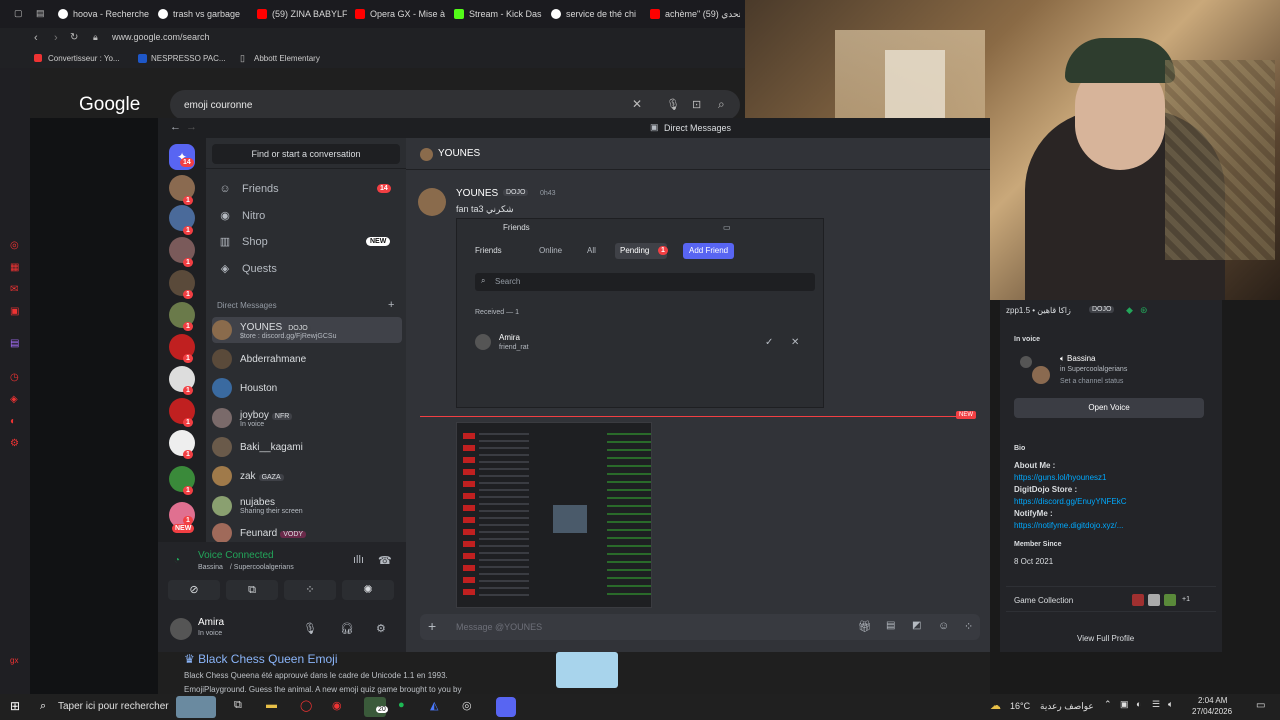 Image resolution: width=1280 pixels, height=720 pixels. What do you see at coordinates (637, 104) in the screenshot?
I see `clear-icon: ✕` at bounding box center [637, 104].